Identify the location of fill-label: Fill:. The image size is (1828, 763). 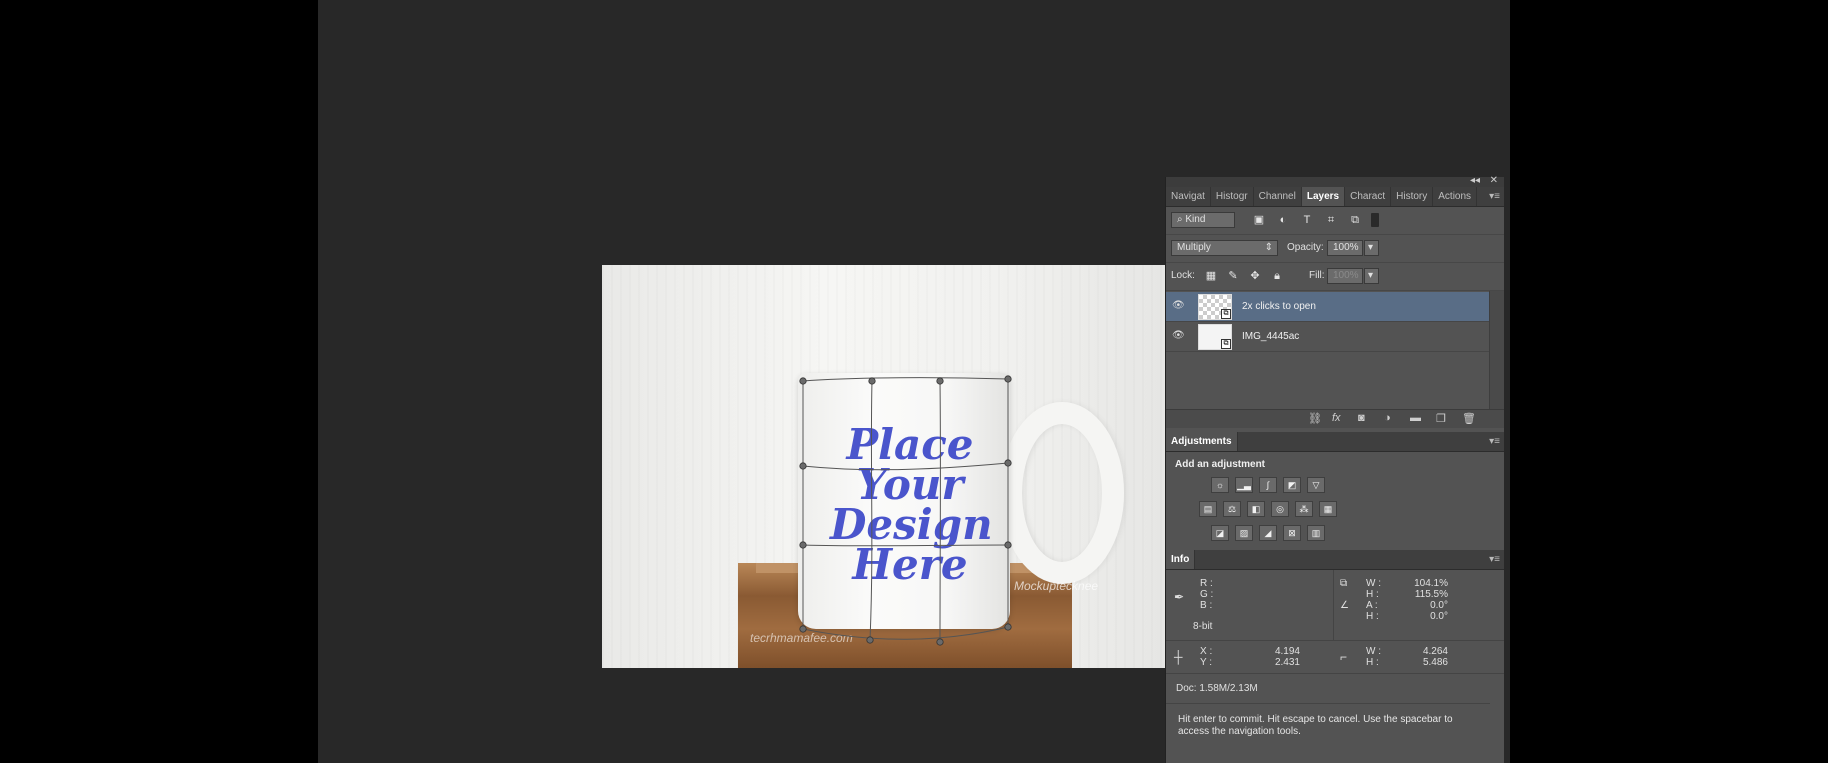
(1317, 275).